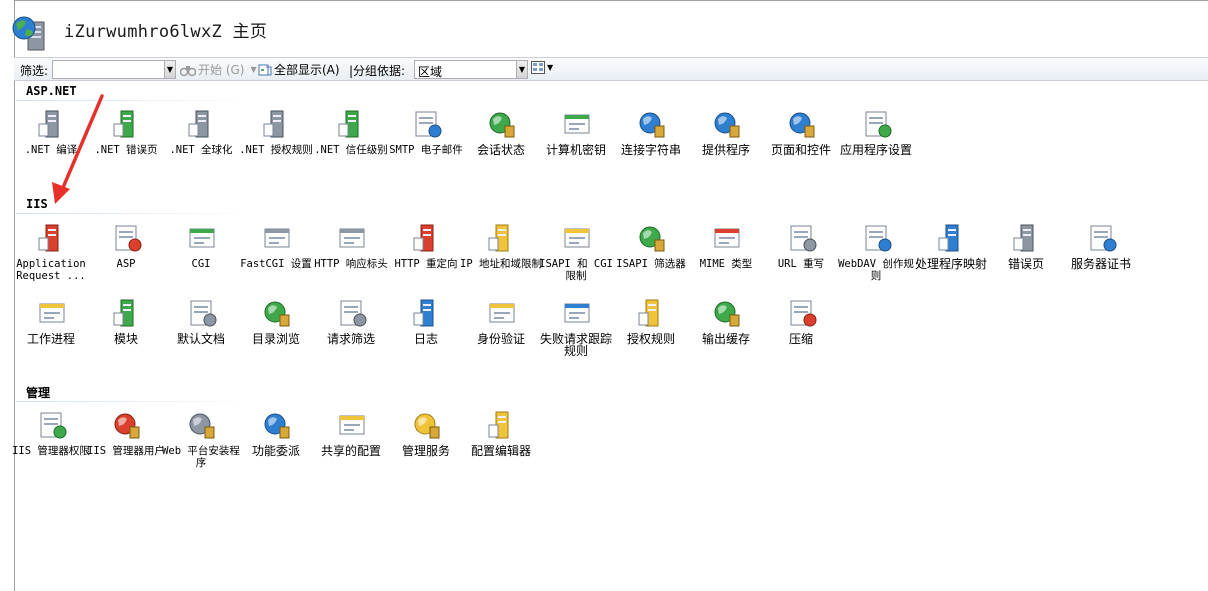 This screenshot has width=1208, height=591. Describe the element at coordinates (426, 264) in the screenshot. I see `feature-label: HTTP 重定向` at that location.